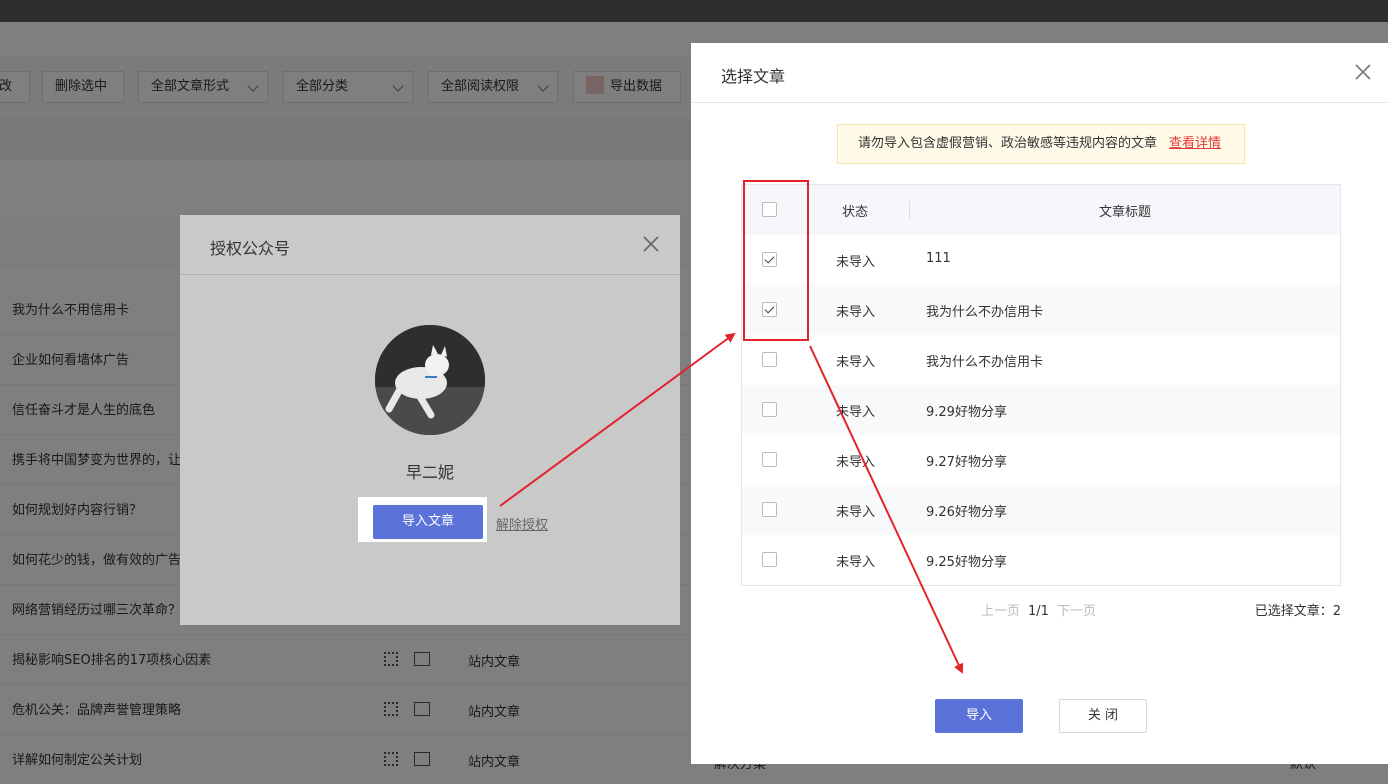 This screenshot has width=1388, height=784. Describe the element at coordinates (966, 412) in the screenshot. I see `row-title: 9.29好物分享` at that location.